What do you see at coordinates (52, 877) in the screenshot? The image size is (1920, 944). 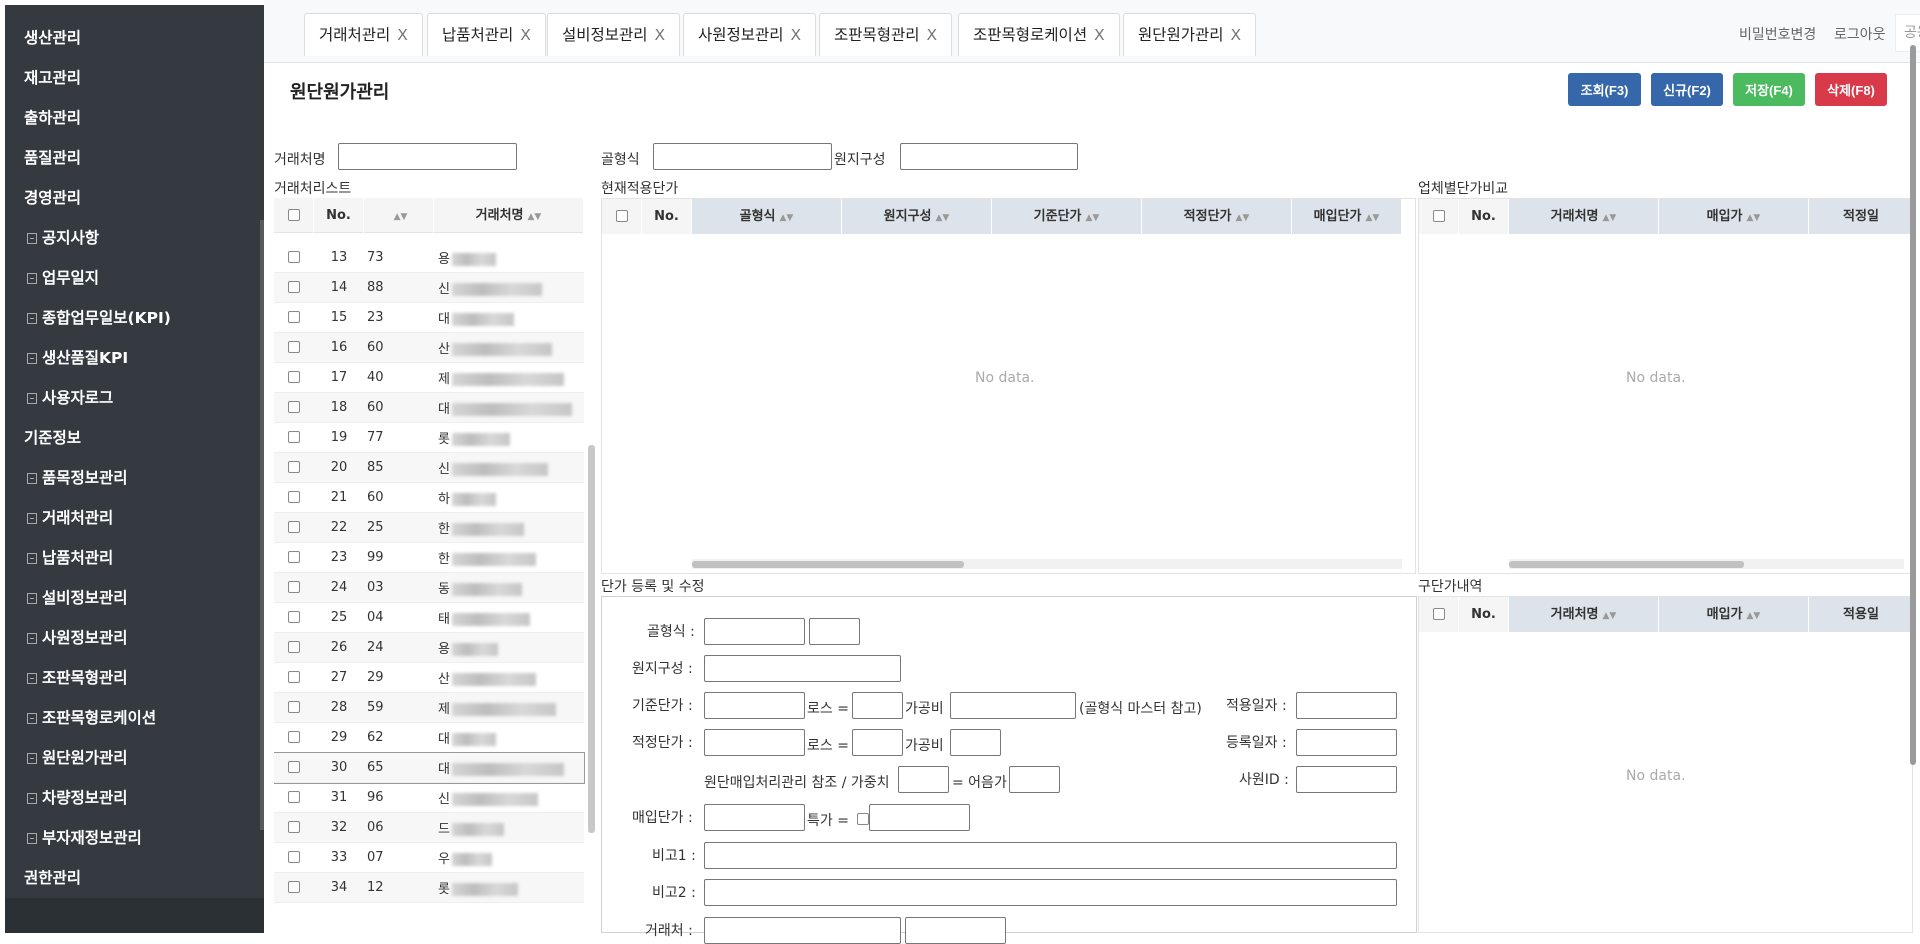 I see `sidebar-item: 권한관리` at bounding box center [52, 877].